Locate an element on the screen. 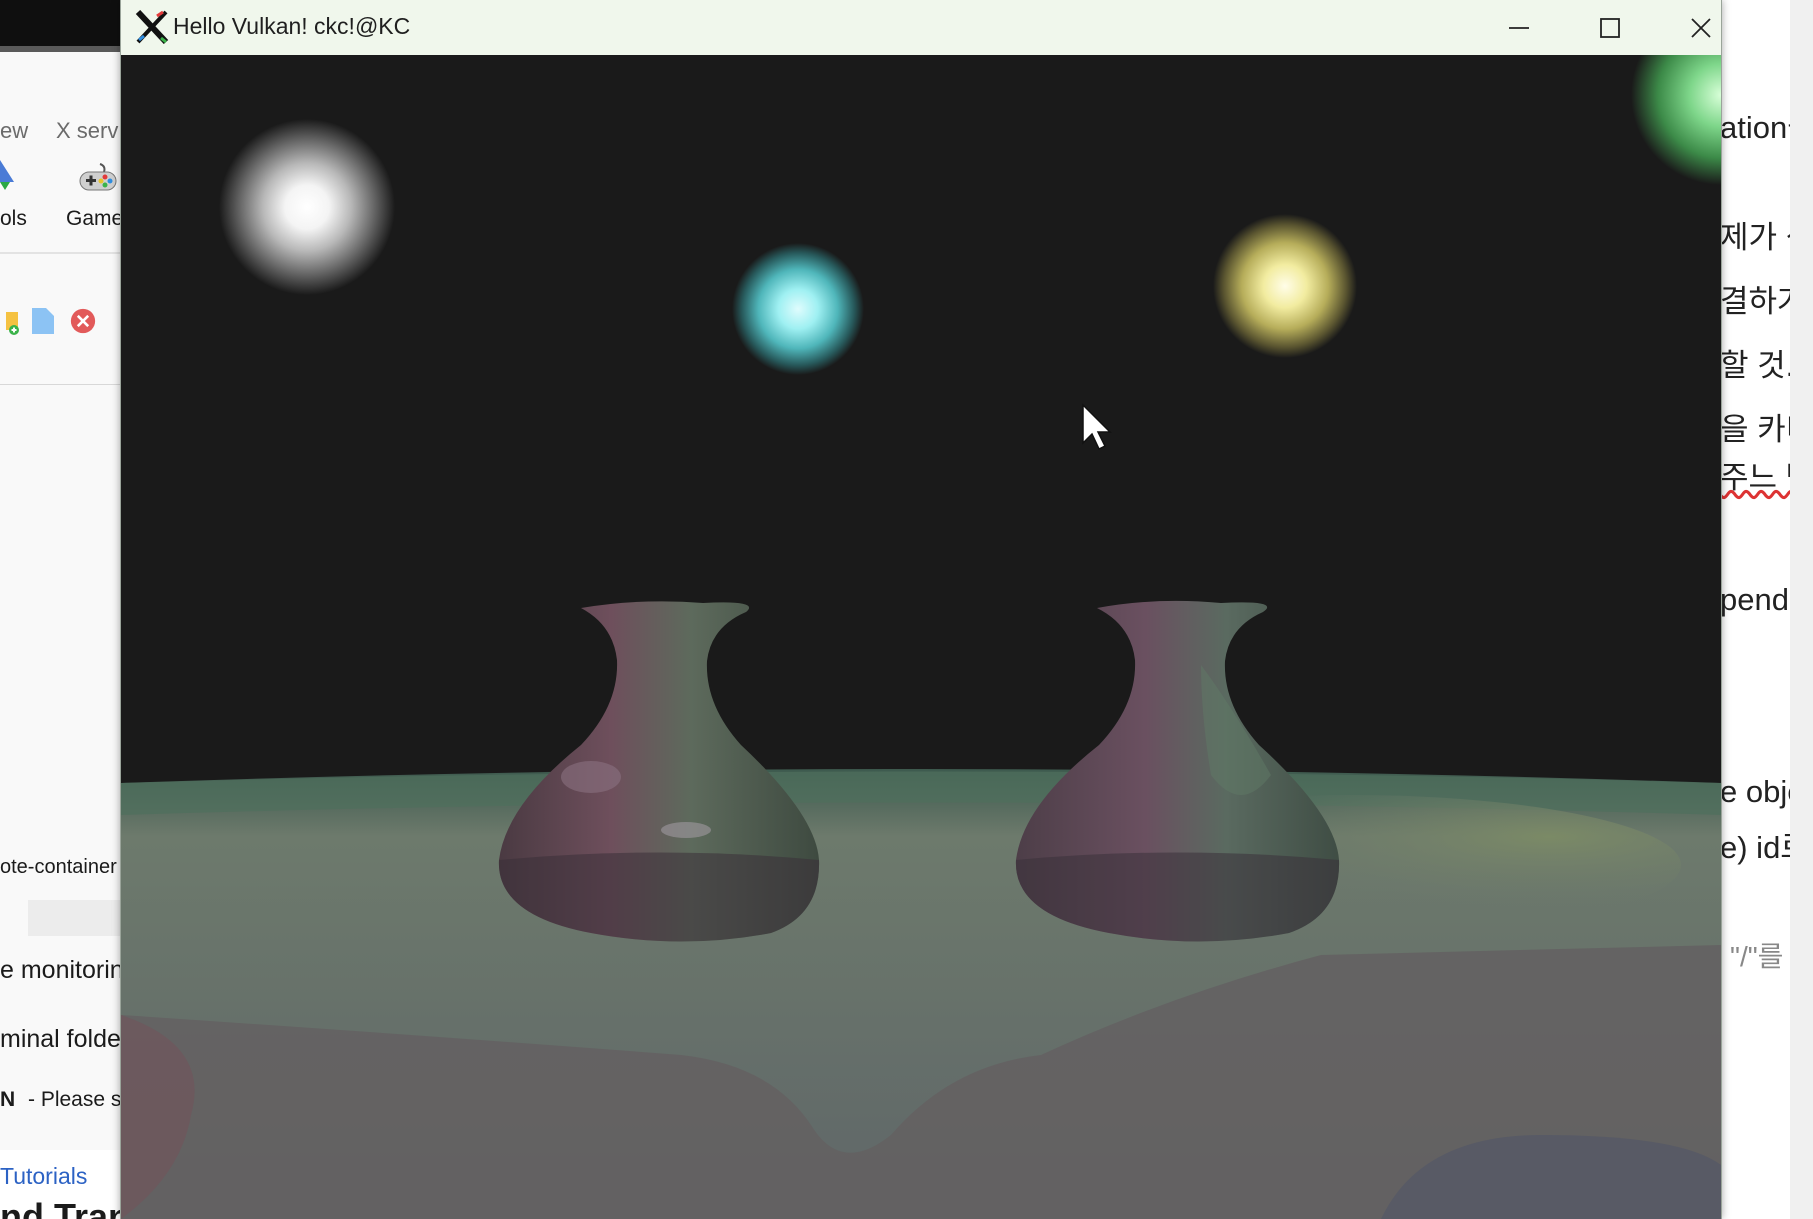 Image resolution: width=1813 pixels, height=1219 pixels. tutorials-link: Tutorials is located at coordinates (43, 1176).